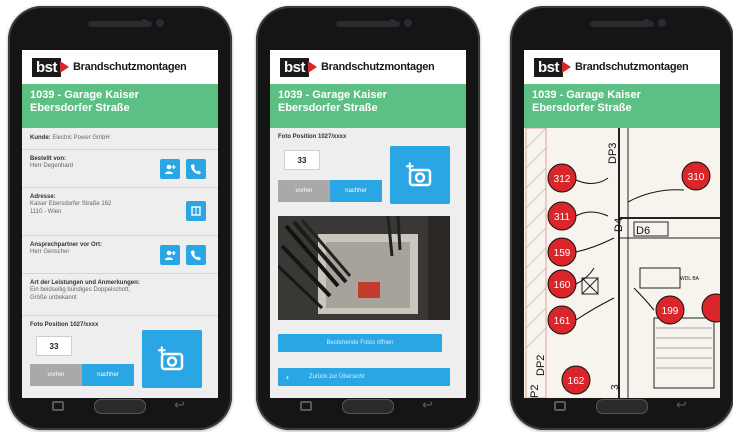 This screenshot has height=432, width=733. Describe the element at coordinates (120, 169) in the screenshot. I see `ordered-by-section: Bestellt von: Herr Degenhard` at that location.